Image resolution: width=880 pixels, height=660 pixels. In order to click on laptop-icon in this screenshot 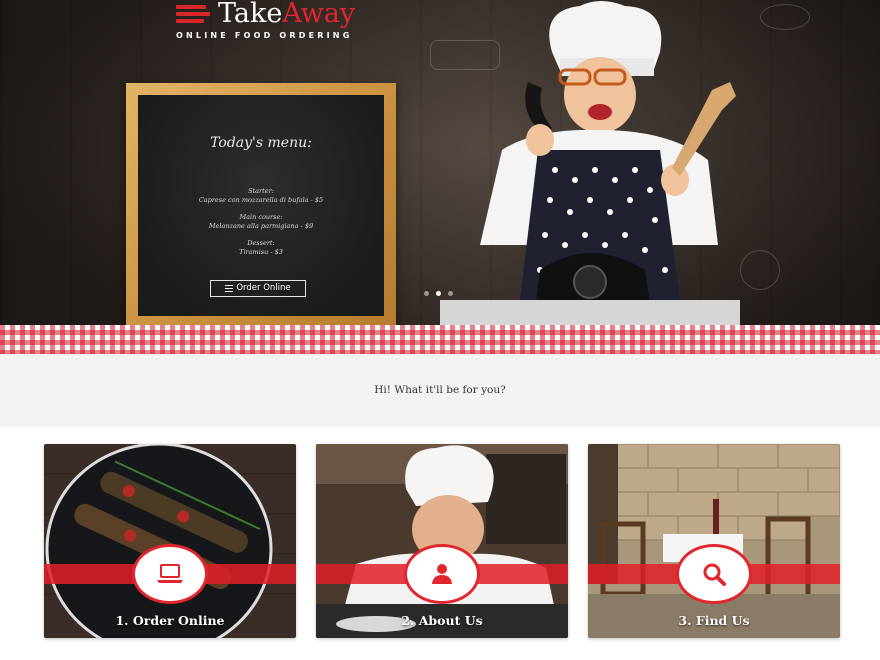, I will do `click(170, 573)`.